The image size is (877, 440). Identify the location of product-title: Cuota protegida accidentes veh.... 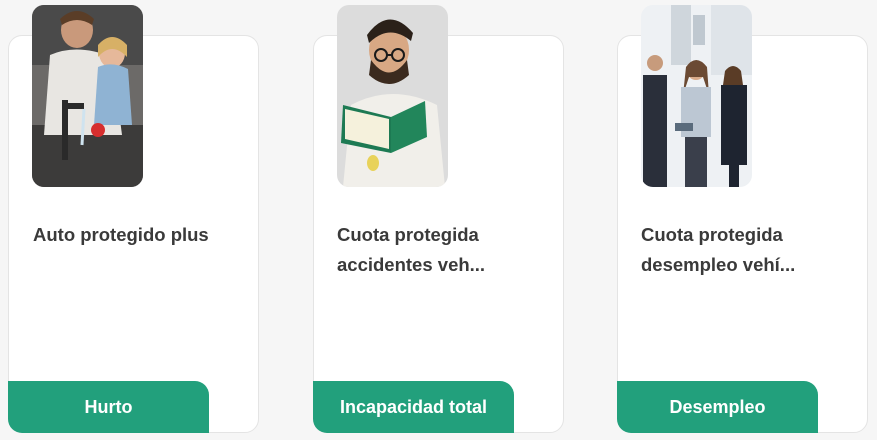
(411, 249).